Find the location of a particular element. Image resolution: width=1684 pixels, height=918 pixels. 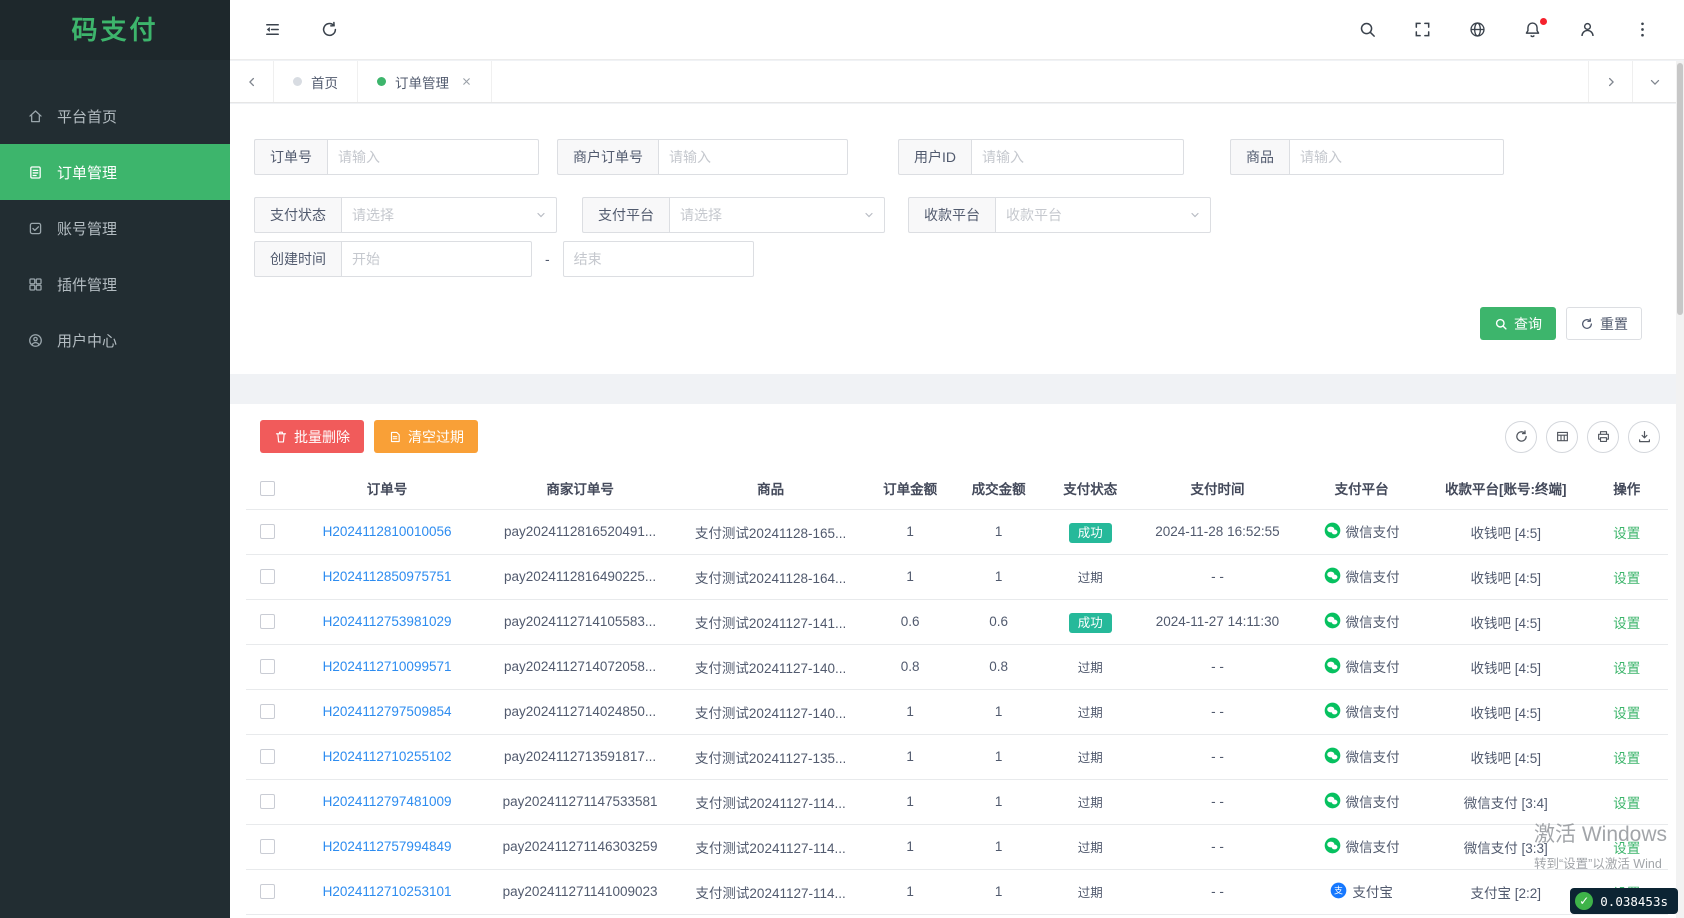

order-no-link: H2024112757994849 is located at coordinates (387, 846).